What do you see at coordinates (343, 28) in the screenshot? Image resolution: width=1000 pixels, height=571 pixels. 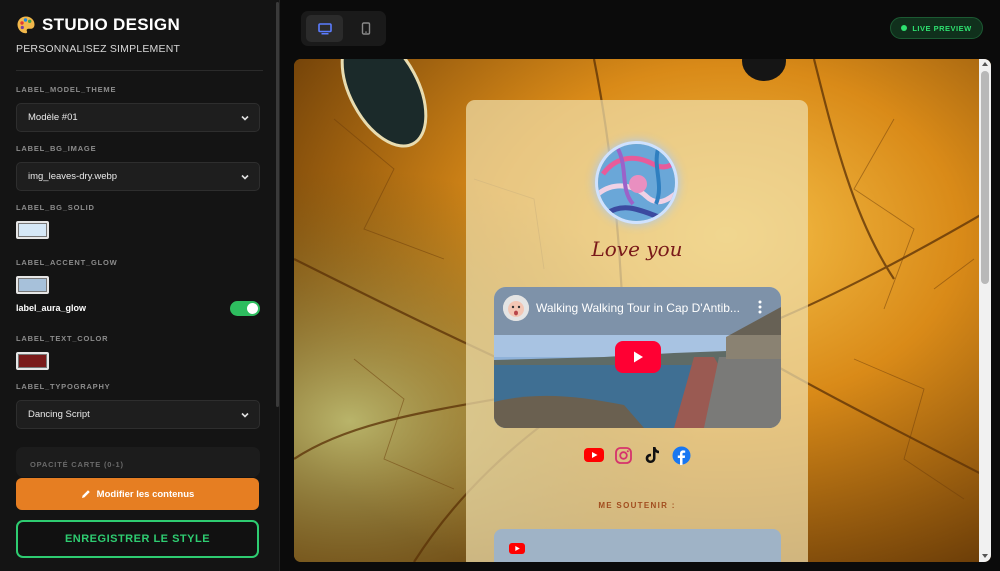 I see `device-switcher` at bounding box center [343, 28].